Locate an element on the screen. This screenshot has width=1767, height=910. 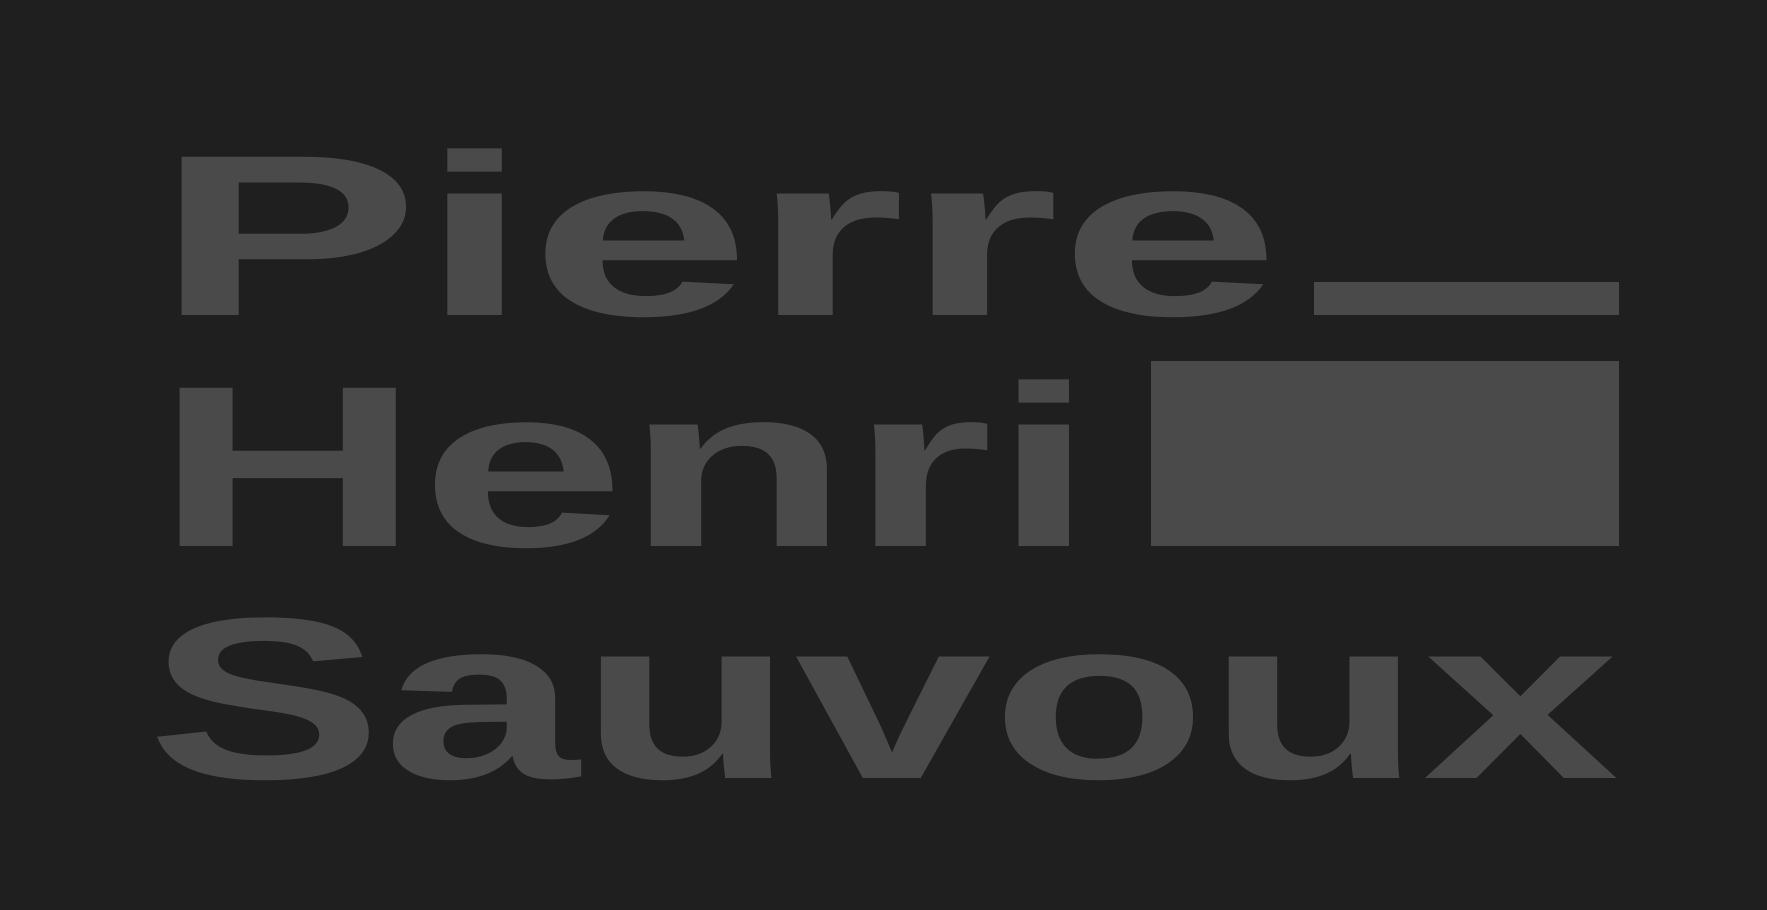
underscore-bar is located at coordinates (1466, 298).